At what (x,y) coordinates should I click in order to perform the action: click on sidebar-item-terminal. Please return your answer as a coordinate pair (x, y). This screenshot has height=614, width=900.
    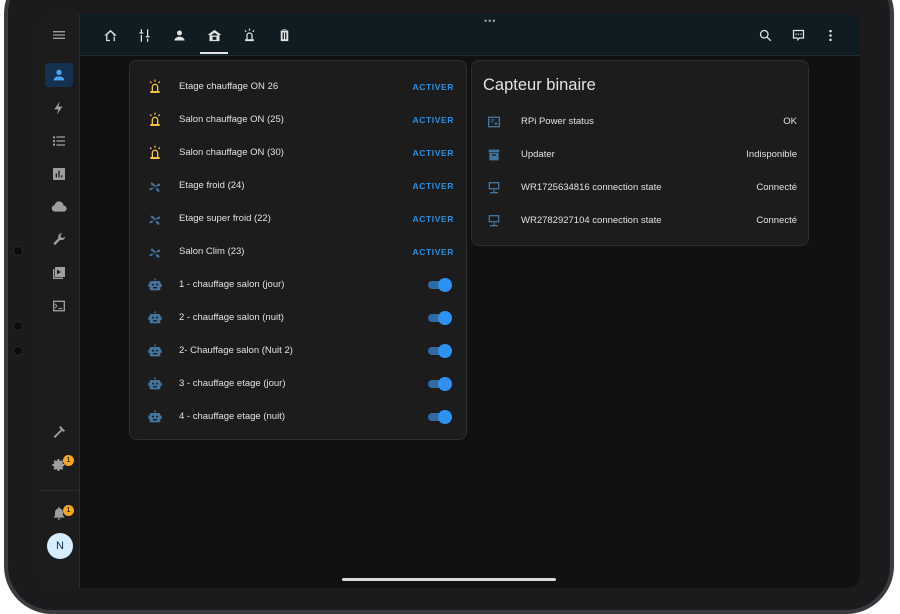
    Looking at the image, I should click on (59, 306).